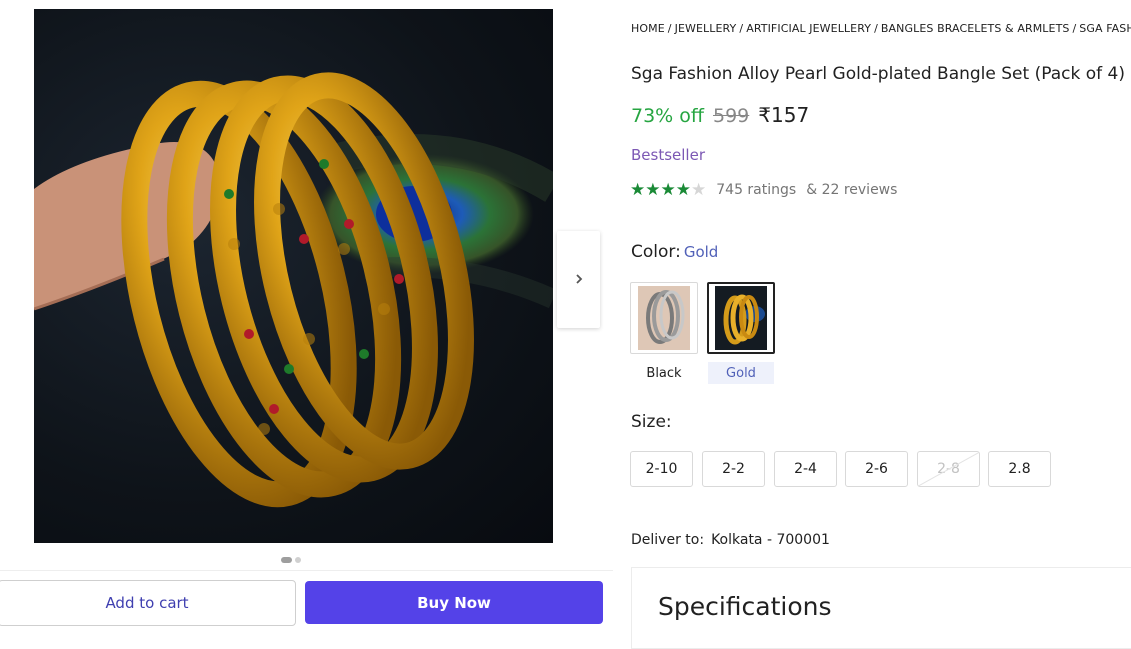  I want to click on color-swatch-black, so click(664, 318).